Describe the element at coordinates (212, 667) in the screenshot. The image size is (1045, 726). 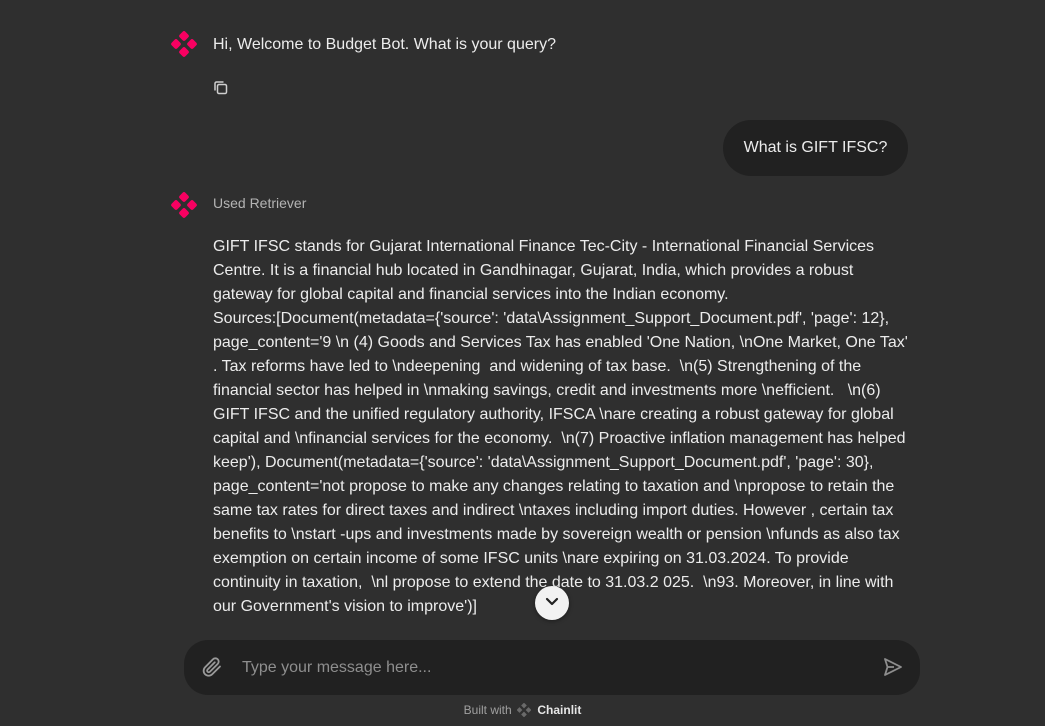
I see `paperclip-icon` at that location.